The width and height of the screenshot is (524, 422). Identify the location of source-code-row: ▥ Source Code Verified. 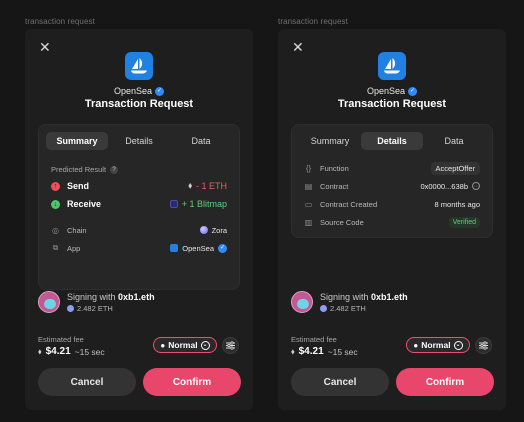
(392, 222).